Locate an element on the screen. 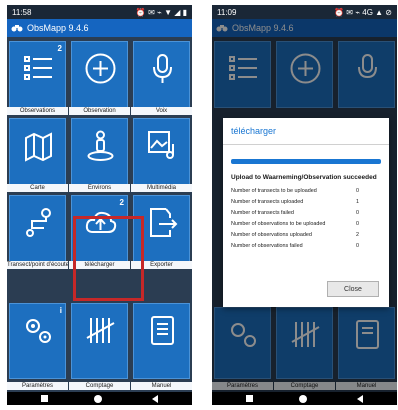  stat-row: Number of observations uploaded 2 is located at coordinates (306, 234).